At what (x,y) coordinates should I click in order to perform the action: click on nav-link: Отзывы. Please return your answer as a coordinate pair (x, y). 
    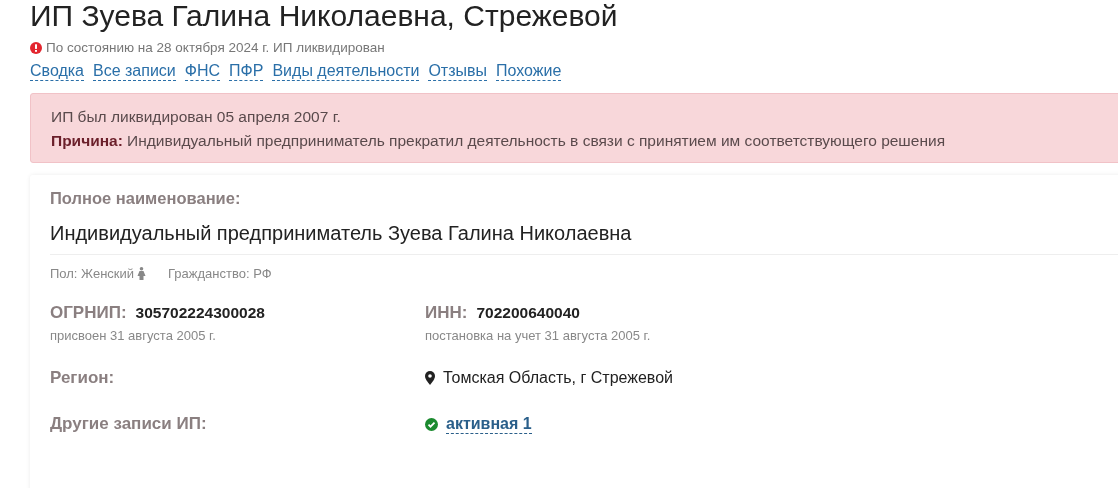
    Looking at the image, I should click on (458, 71).